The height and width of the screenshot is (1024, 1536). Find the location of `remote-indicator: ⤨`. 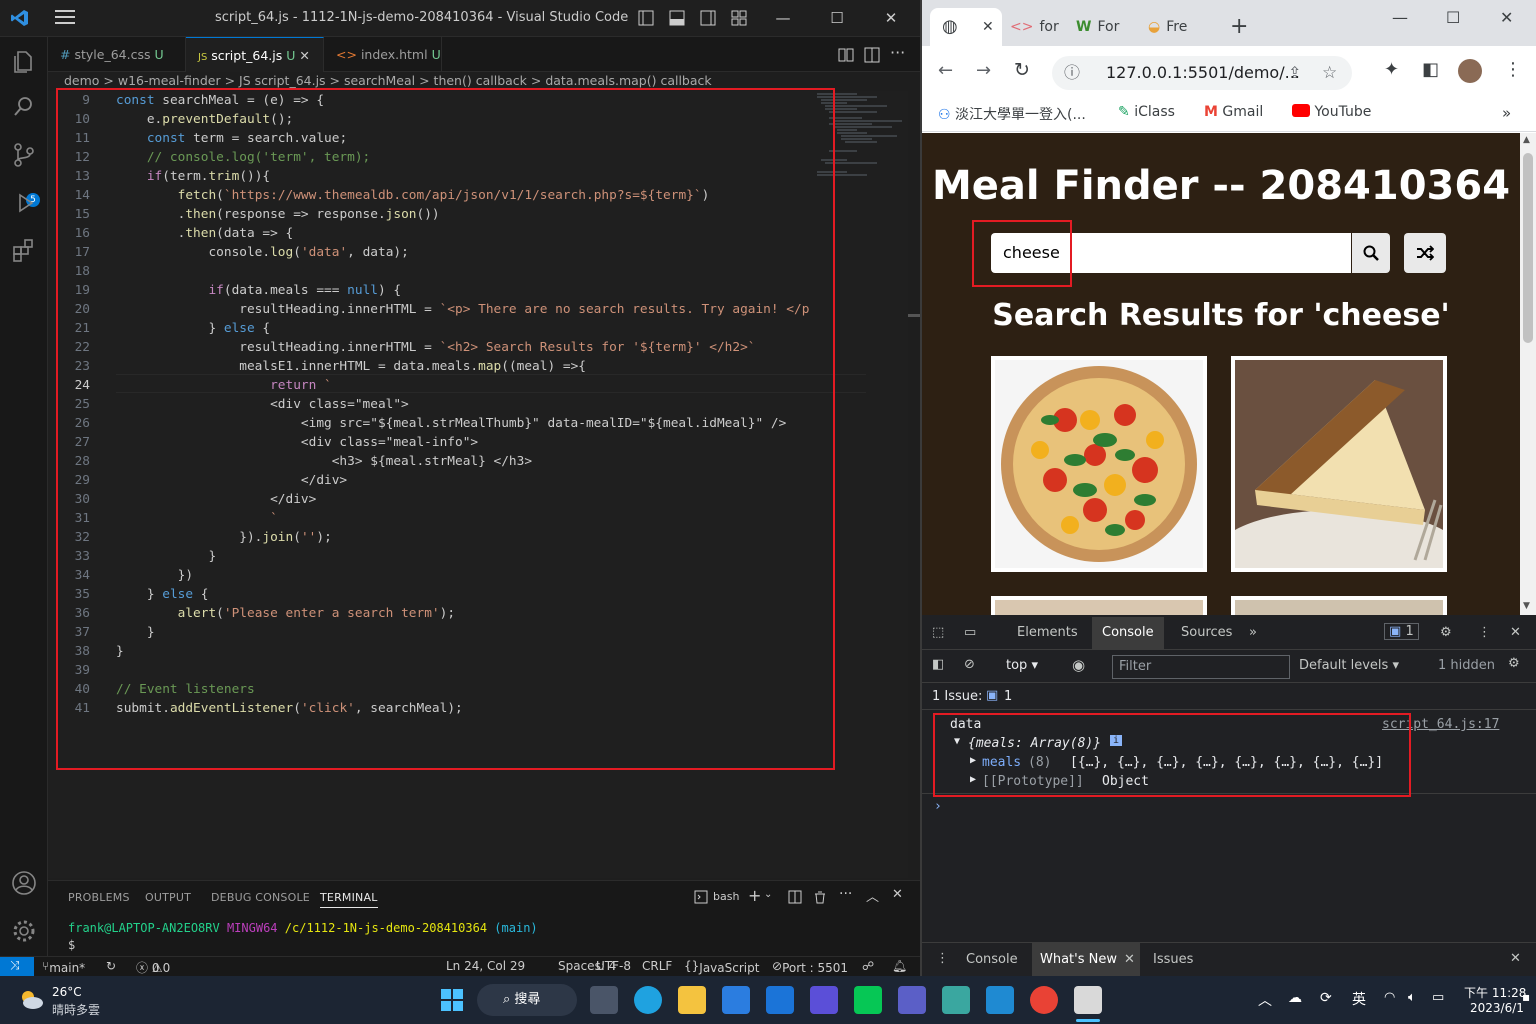

remote-indicator: ⤨ is located at coordinates (17, 966).